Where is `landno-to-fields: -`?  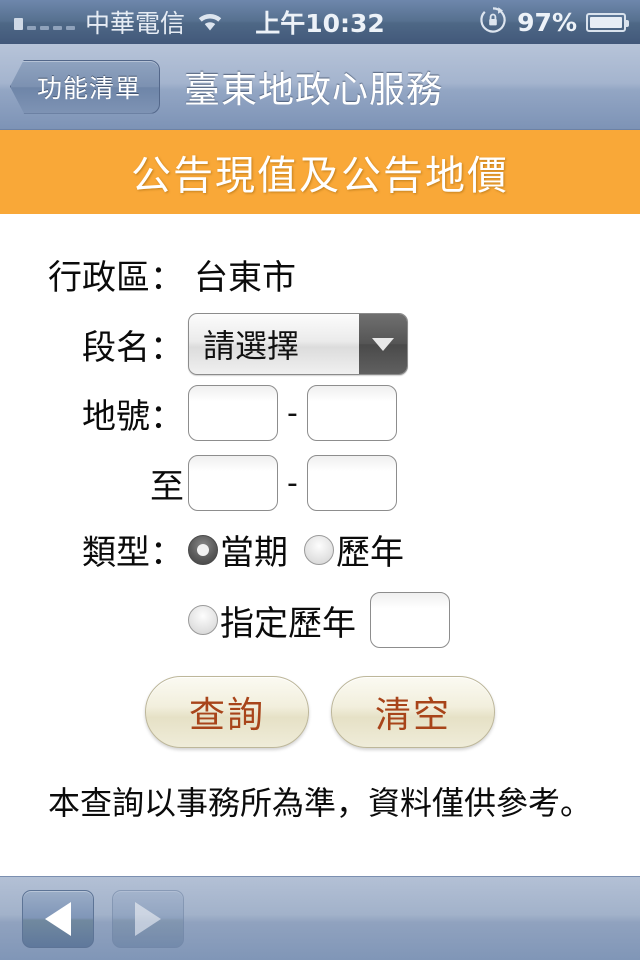
landno-to-fields: - is located at coordinates (292, 483).